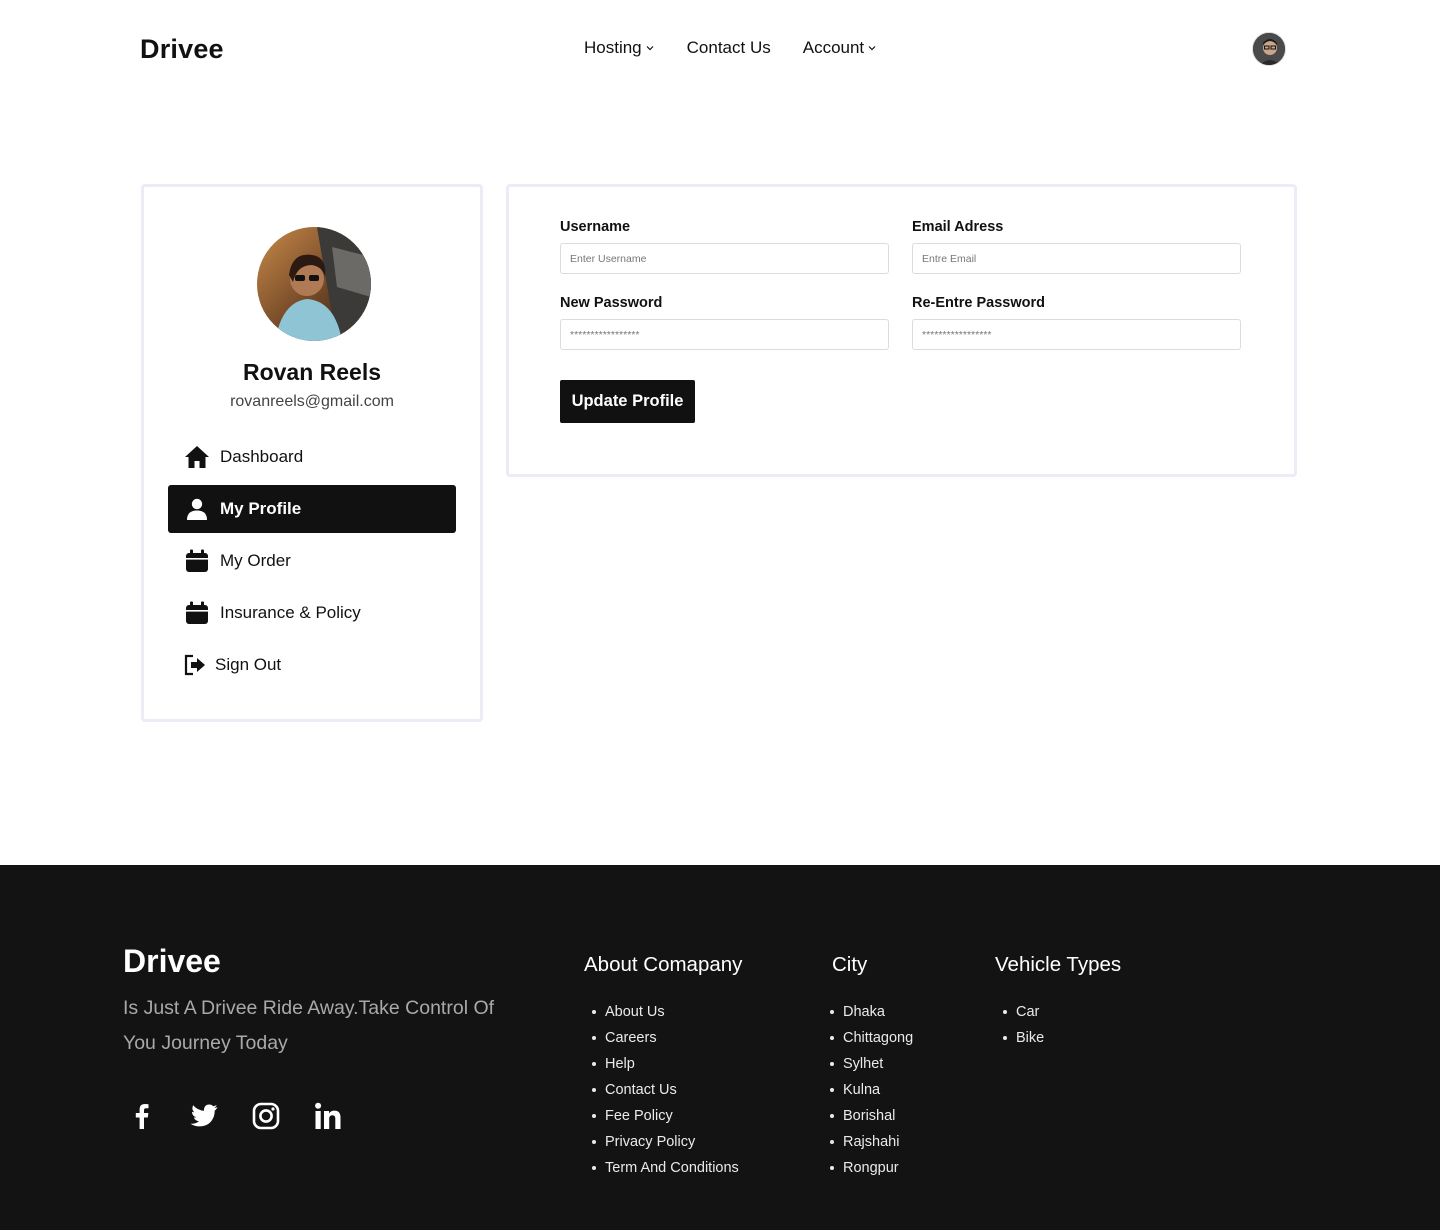 The width and height of the screenshot is (1440, 1230). What do you see at coordinates (197, 509) in the screenshot?
I see `user-icon` at bounding box center [197, 509].